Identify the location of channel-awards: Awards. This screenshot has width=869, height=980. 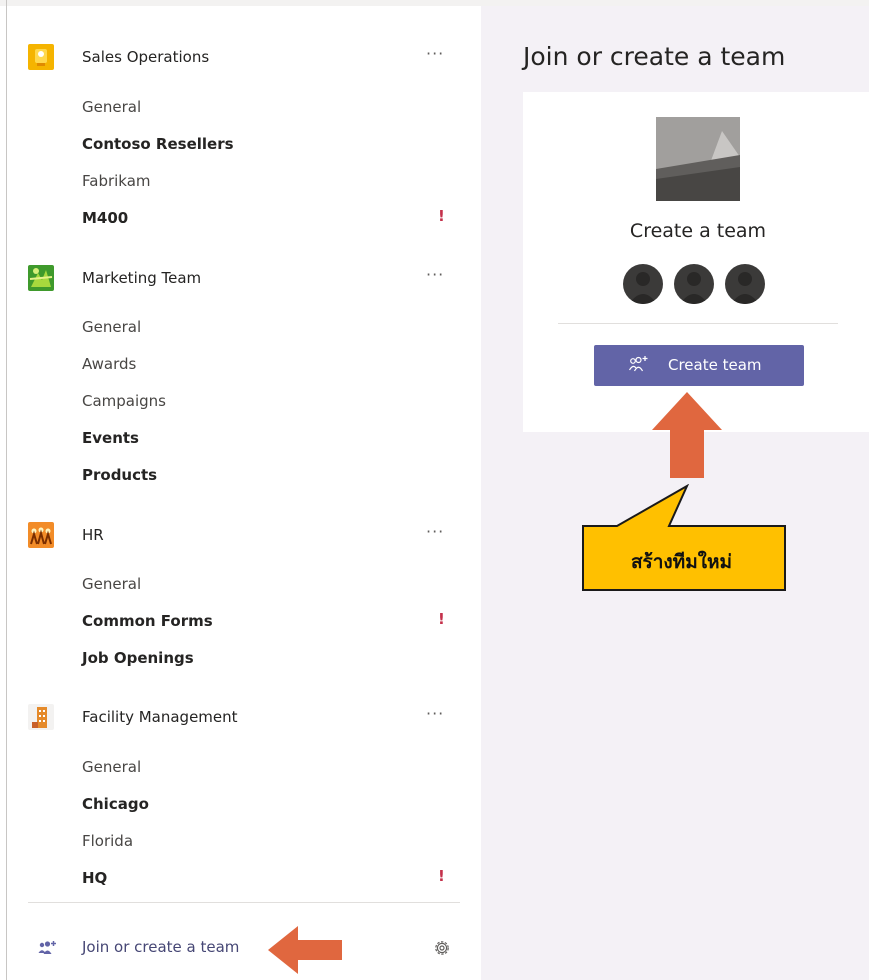
(109, 364).